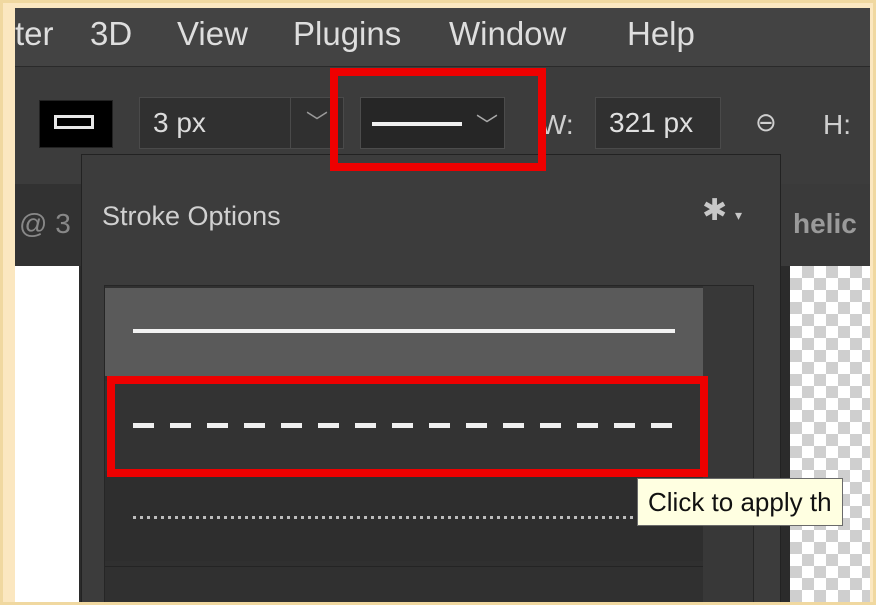 Image resolution: width=876 pixels, height=605 pixels. What do you see at coordinates (405, 585) in the screenshot?
I see `stroke-option-more` at bounding box center [405, 585].